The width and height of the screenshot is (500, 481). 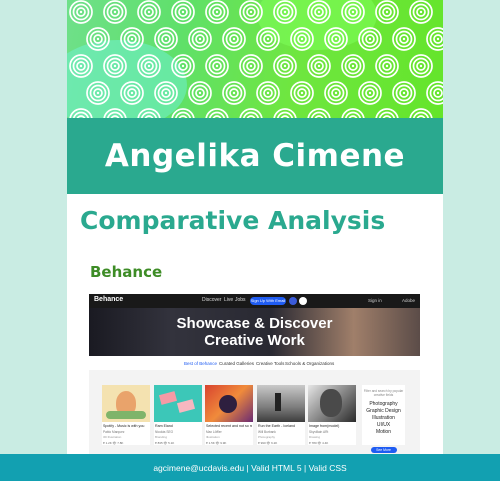 I want to click on facebook-icon, so click(x=293, y=301).